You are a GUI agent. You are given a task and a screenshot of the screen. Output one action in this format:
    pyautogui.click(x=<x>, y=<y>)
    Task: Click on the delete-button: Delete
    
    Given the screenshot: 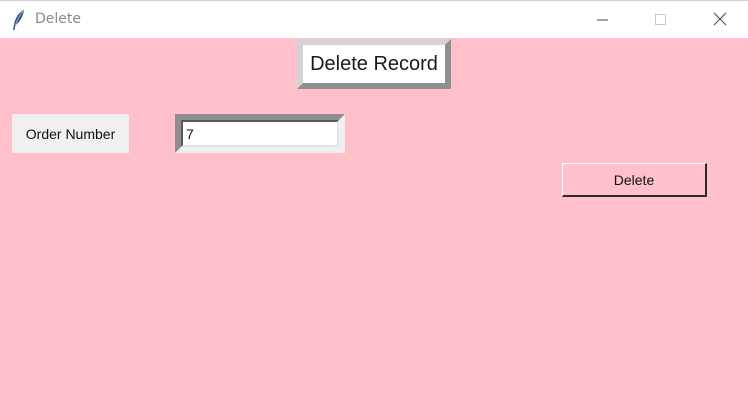 What is the action you would take?
    pyautogui.click(x=634, y=180)
    